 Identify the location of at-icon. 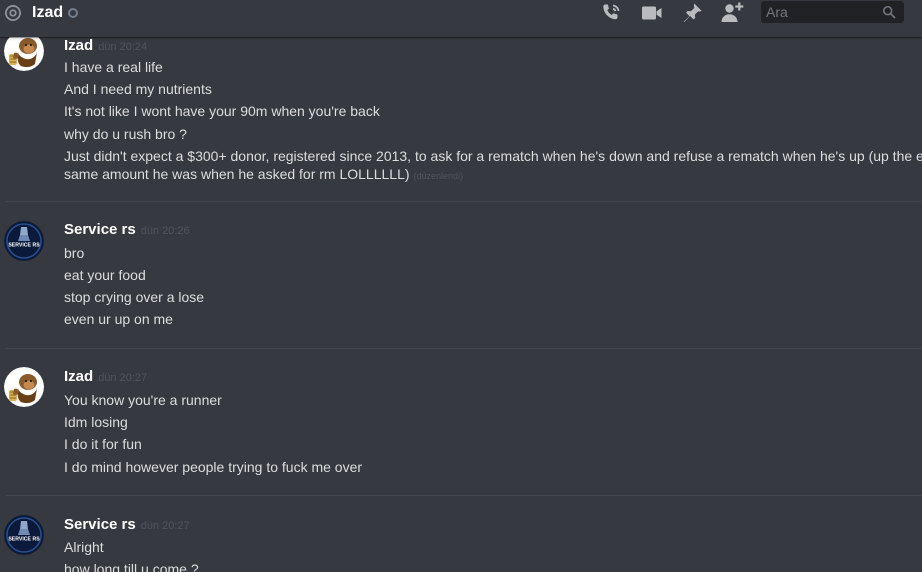
(13, 13).